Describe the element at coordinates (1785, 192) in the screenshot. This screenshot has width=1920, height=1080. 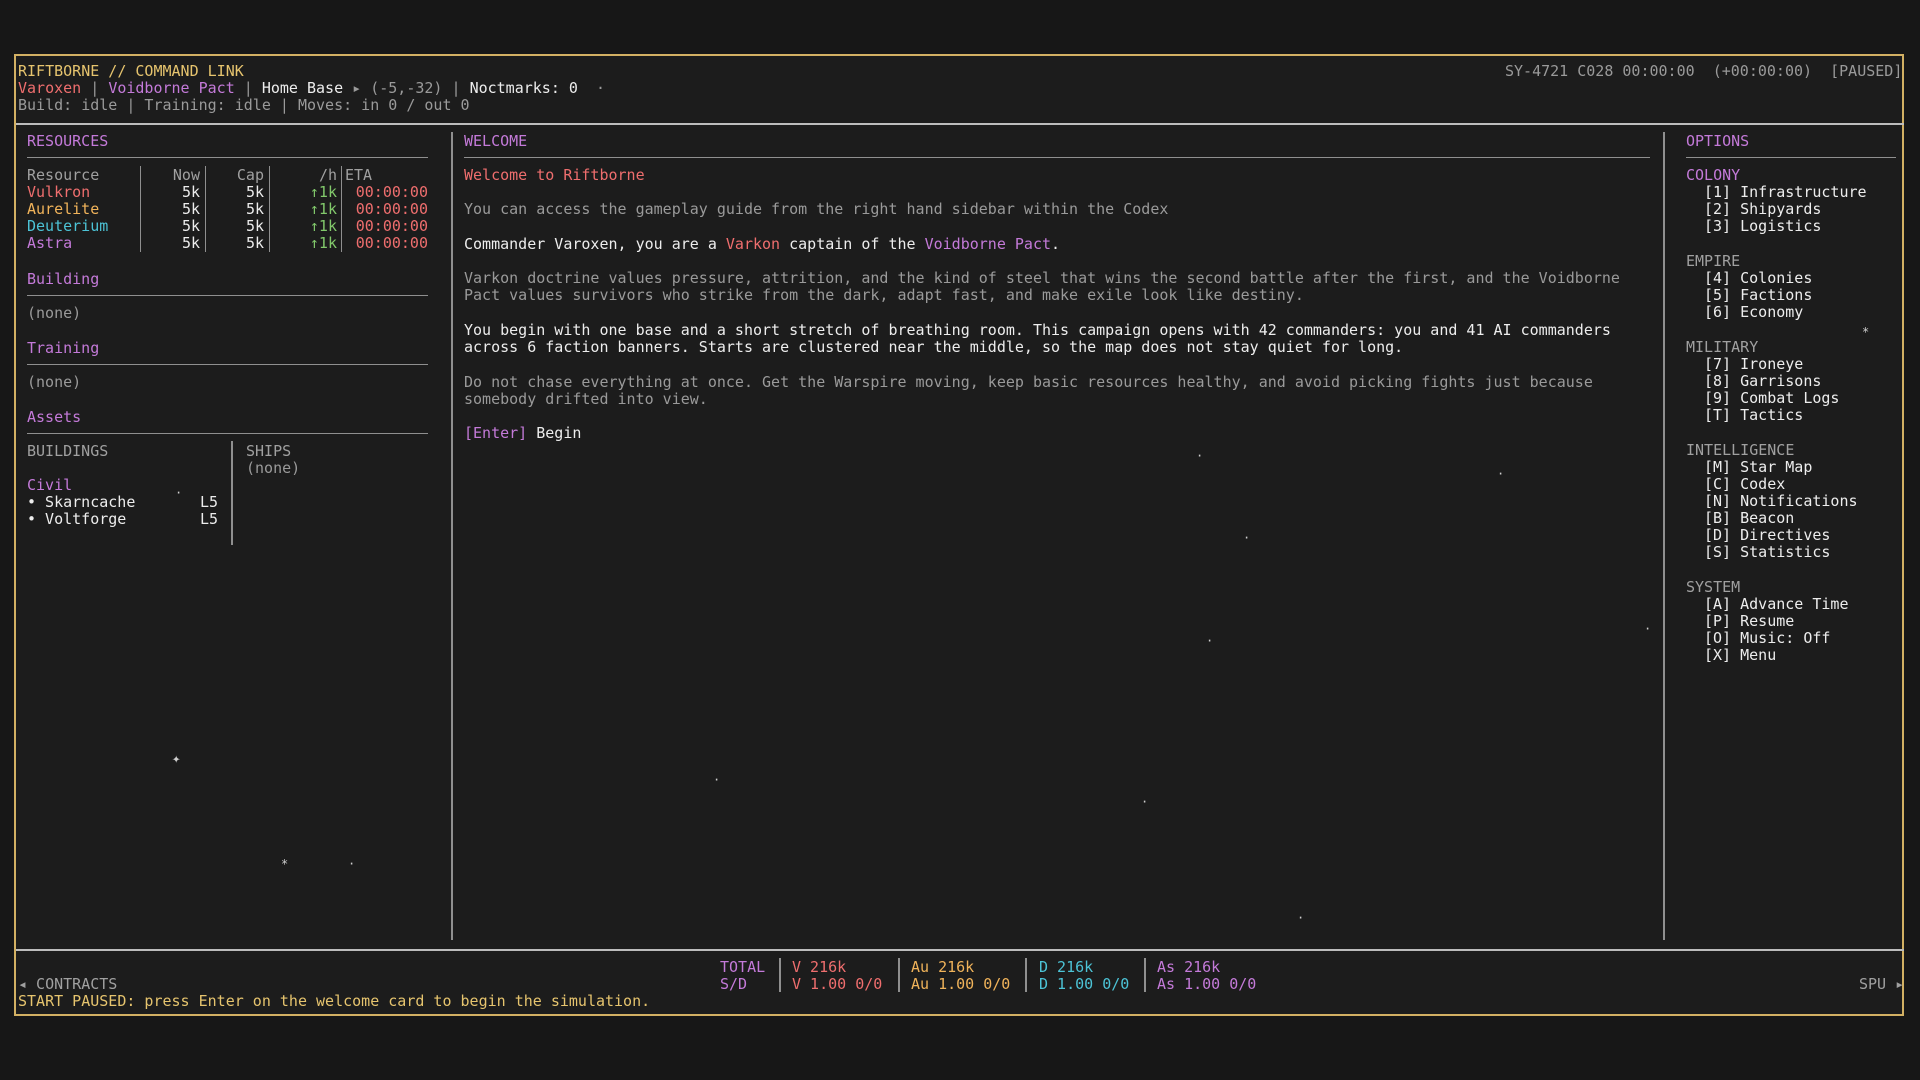
I see `option-infrastructure: [1] Infrastructure` at that location.